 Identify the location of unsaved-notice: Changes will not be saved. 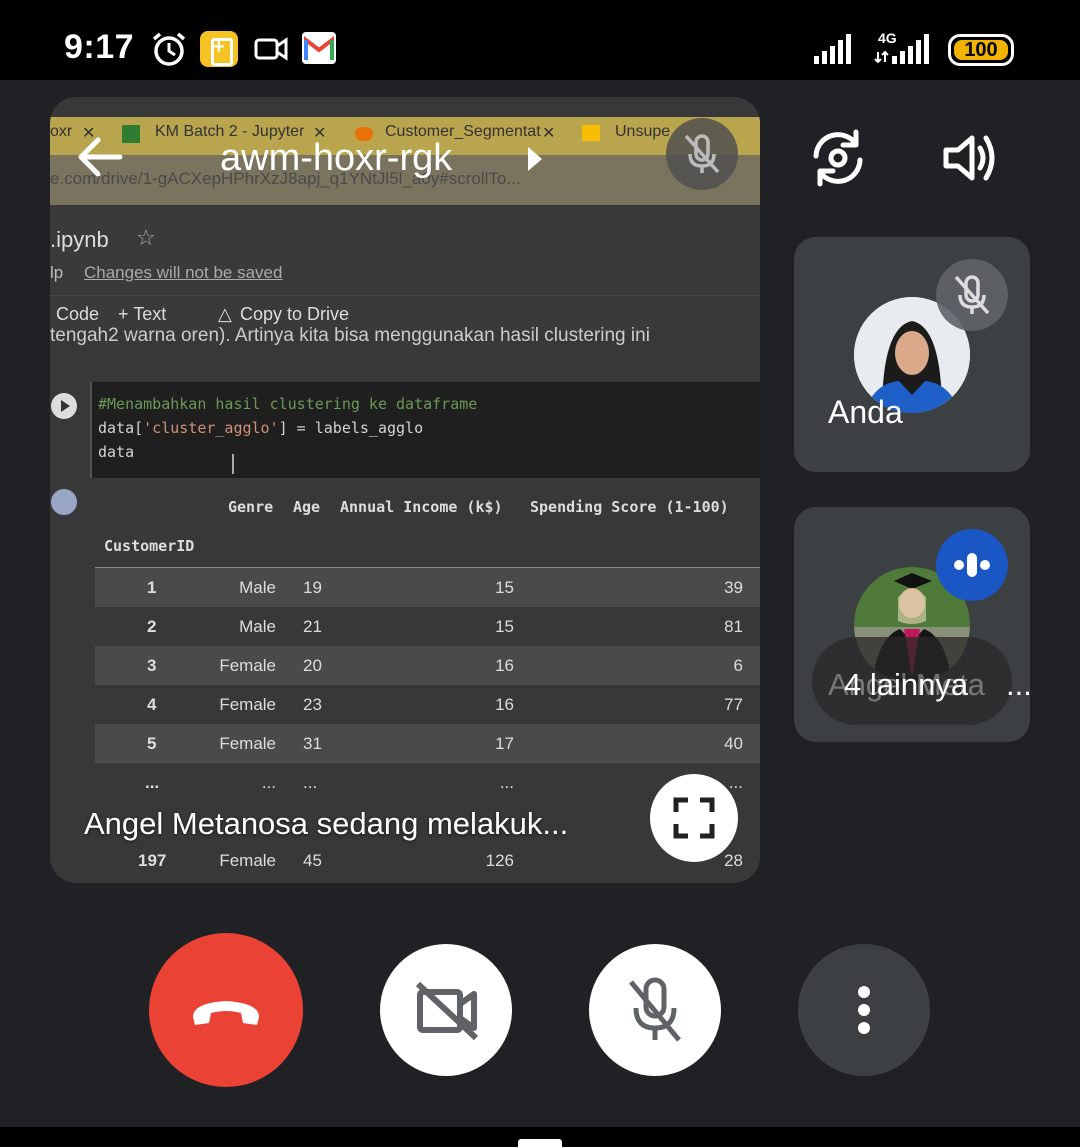
(183, 272).